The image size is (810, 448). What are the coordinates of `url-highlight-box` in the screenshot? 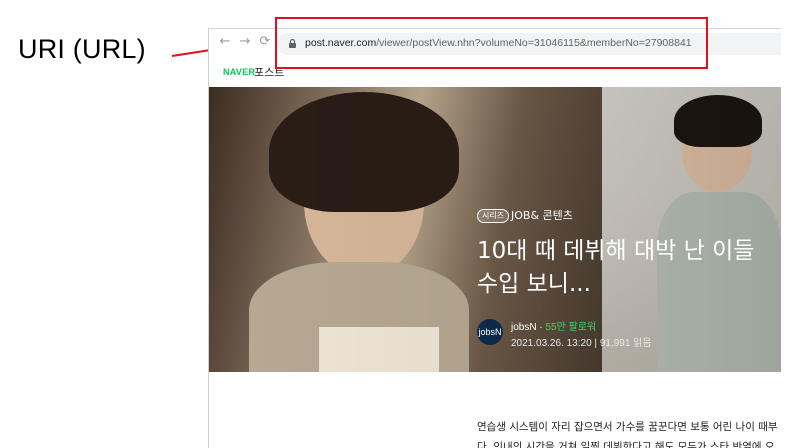 It's located at (491, 43).